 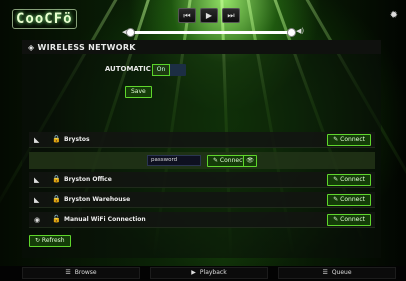 What do you see at coordinates (44, 19) in the screenshot?
I see `app-logo: CooCFö` at bounding box center [44, 19].